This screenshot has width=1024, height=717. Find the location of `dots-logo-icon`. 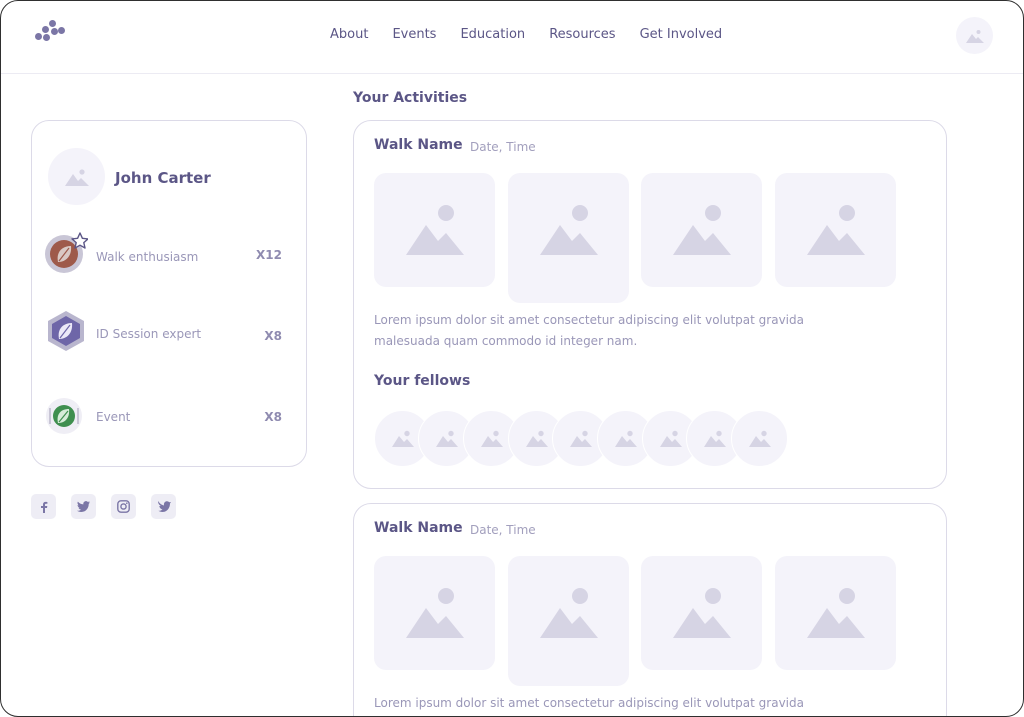

dots-logo-icon is located at coordinates (51, 31).